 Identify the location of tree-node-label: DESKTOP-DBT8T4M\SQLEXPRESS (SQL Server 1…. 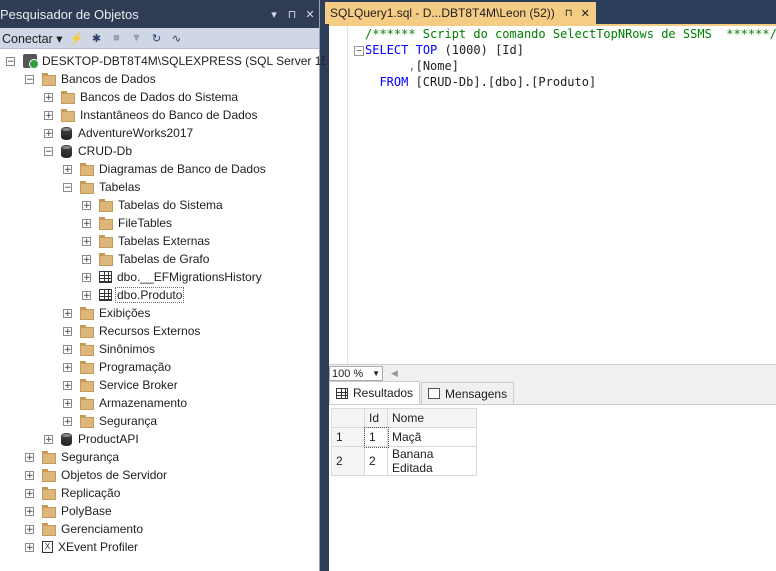
(198, 61).